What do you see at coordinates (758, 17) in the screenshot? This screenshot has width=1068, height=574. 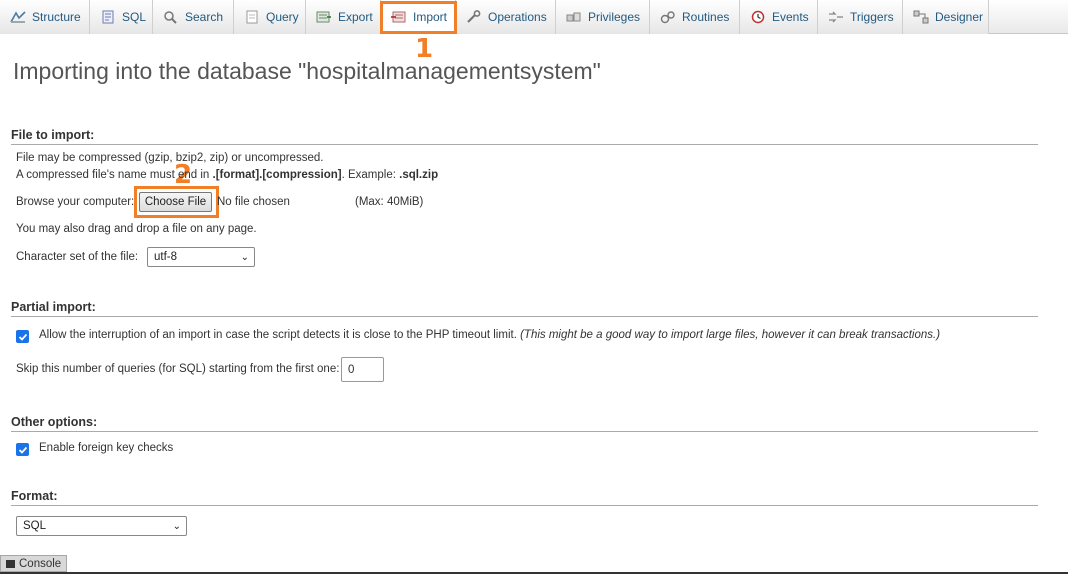 I see `clock-icon` at bounding box center [758, 17].